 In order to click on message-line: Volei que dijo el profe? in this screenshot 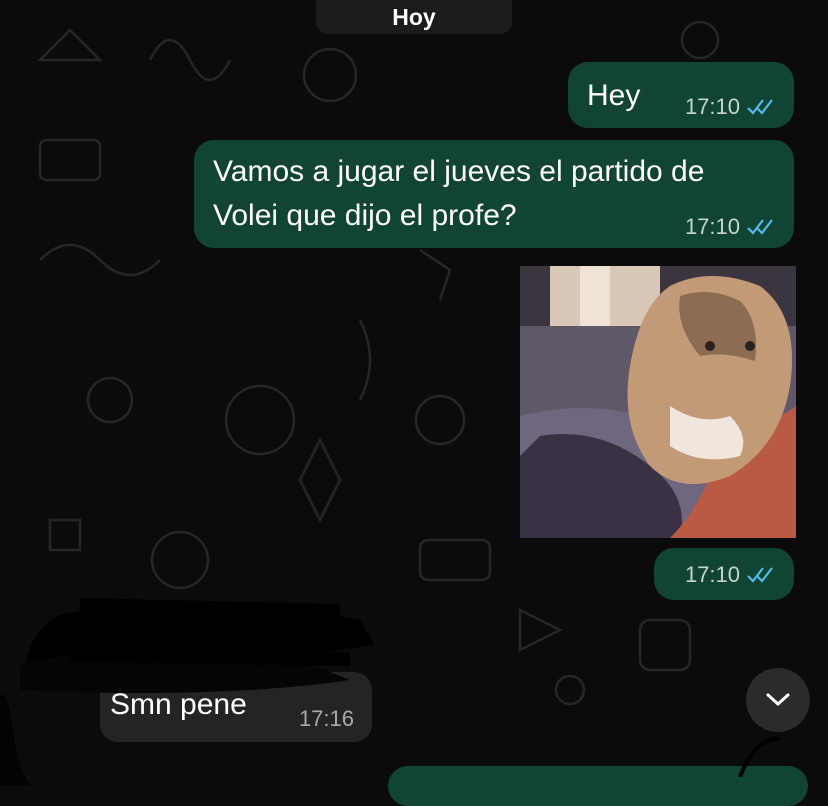, I will do `click(365, 215)`.